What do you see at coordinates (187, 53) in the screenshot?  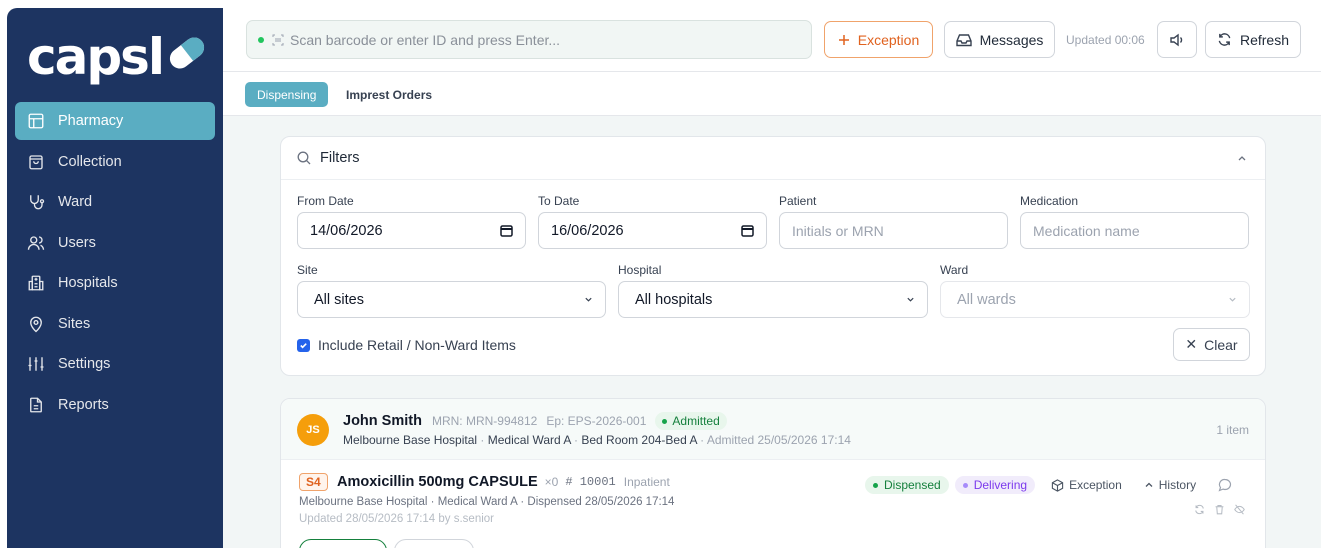 I see `capsule-logo-icon` at bounding box center [187, 53].